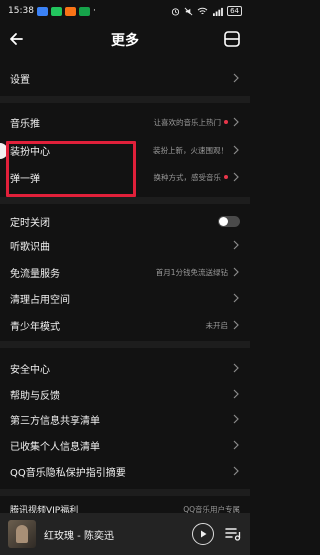  I want to click on highlight-box, so click(71, 169).